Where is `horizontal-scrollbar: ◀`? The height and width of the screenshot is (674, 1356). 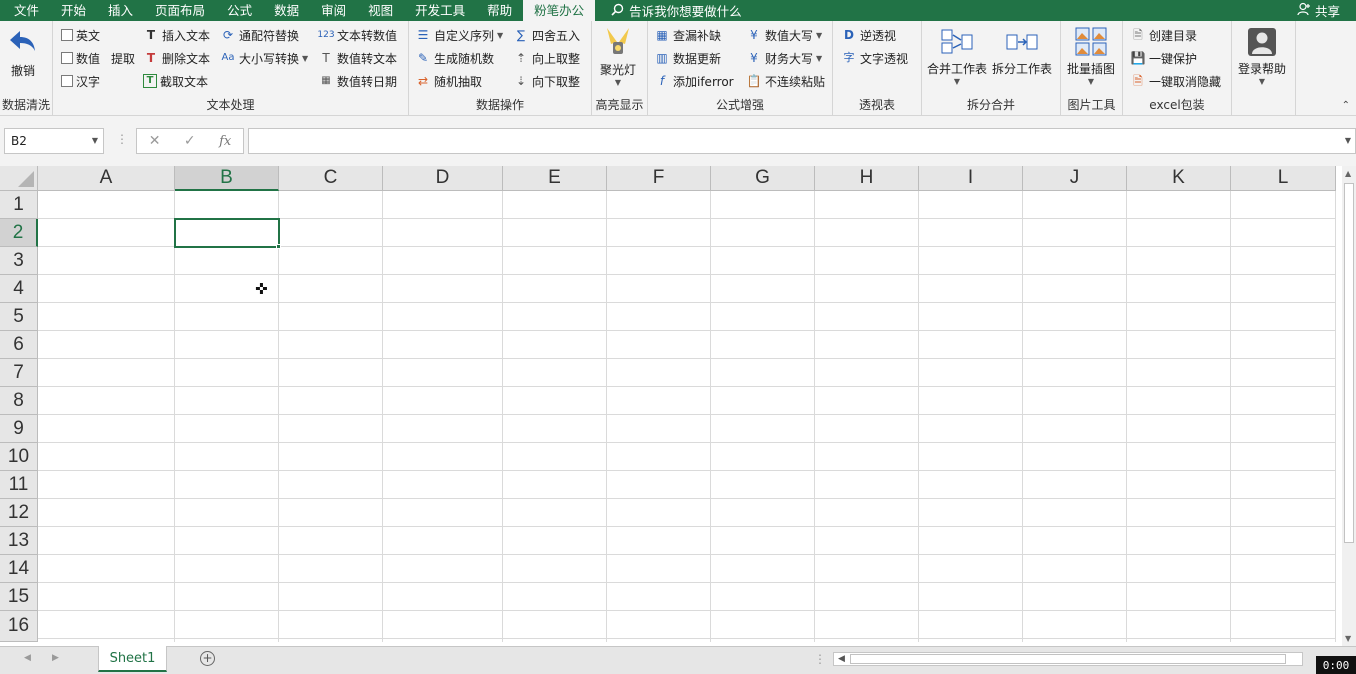 horizontal-scrollbar: ◀ is located at coordinates (1068, 659).